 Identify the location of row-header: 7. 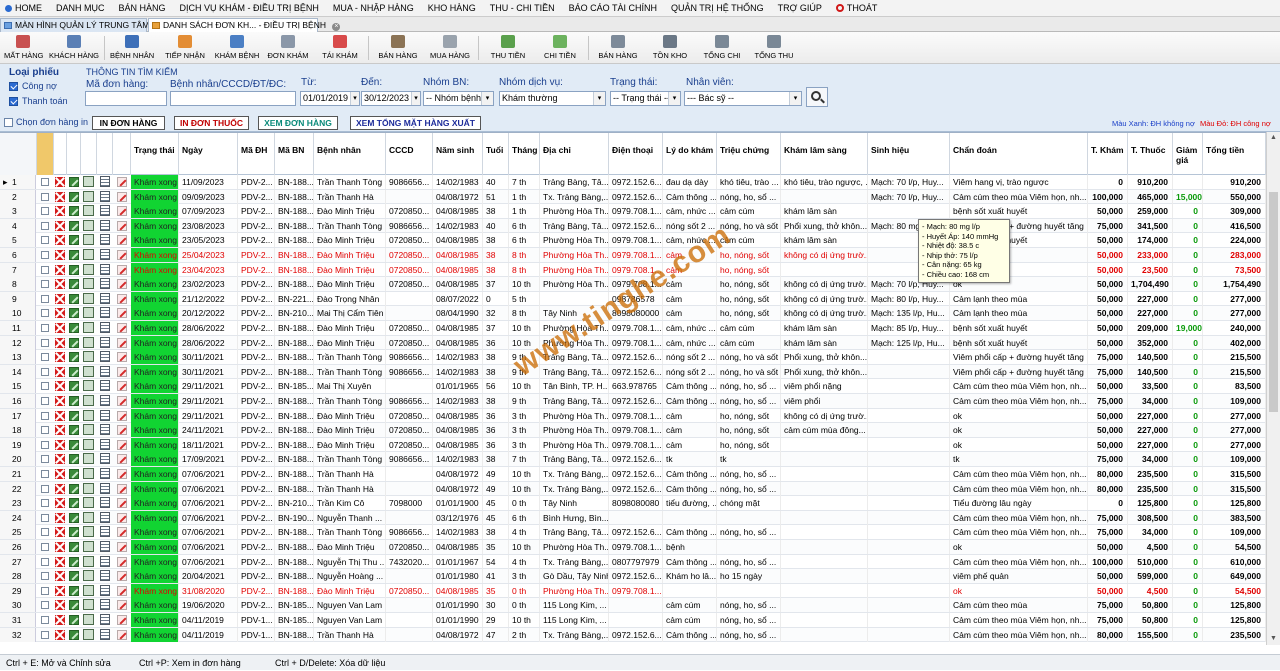
(18, 269).